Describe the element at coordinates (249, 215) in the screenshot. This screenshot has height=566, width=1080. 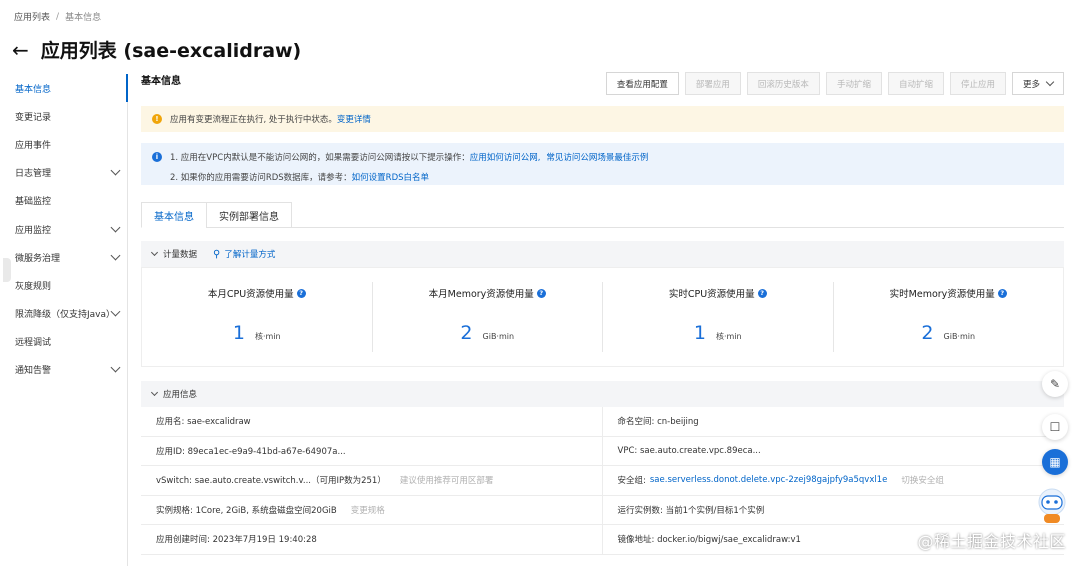
I see `tab-instance-deployment: 实例部署信息` at that location.